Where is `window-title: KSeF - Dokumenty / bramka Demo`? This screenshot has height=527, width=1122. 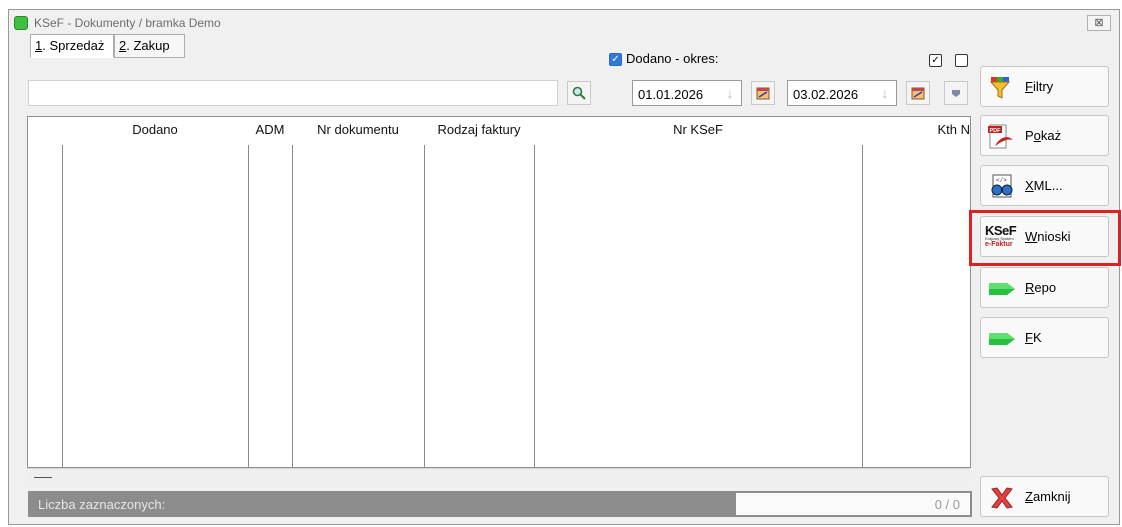 window-title: KSeF - Dokumenty / bramka Demo is located at coordinates (127, 23).